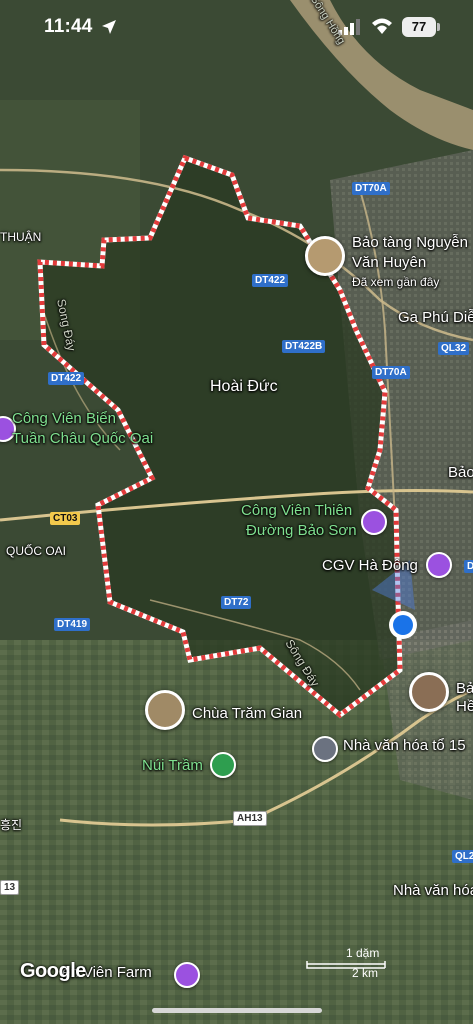 Image resolution: width=473 pixels, height=1024 pixels. I want to click on road-ql32: QL32, so click(454, 348).